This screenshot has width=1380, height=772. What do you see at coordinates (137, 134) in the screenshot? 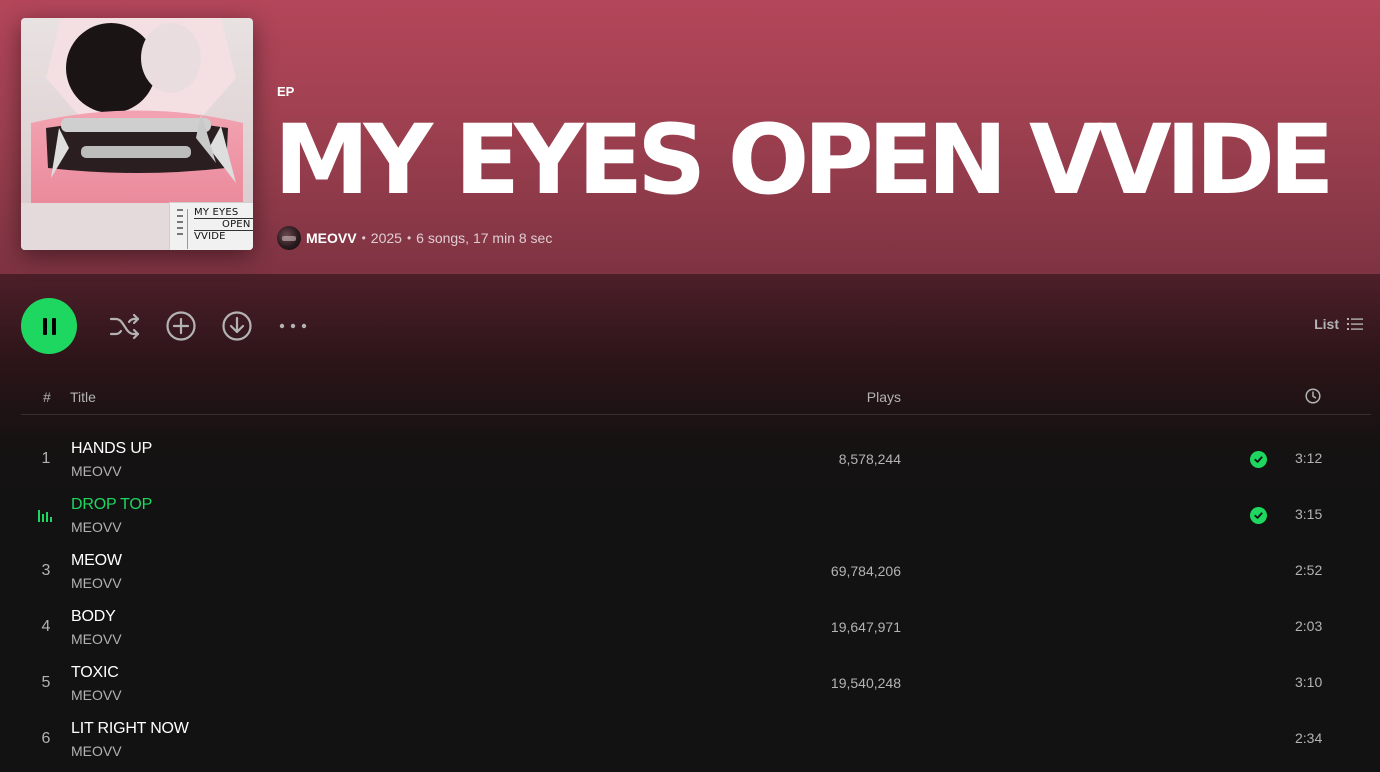
I see `album-cover: MY EYES OPEN VVIDE` at bounding box center [137, 134].